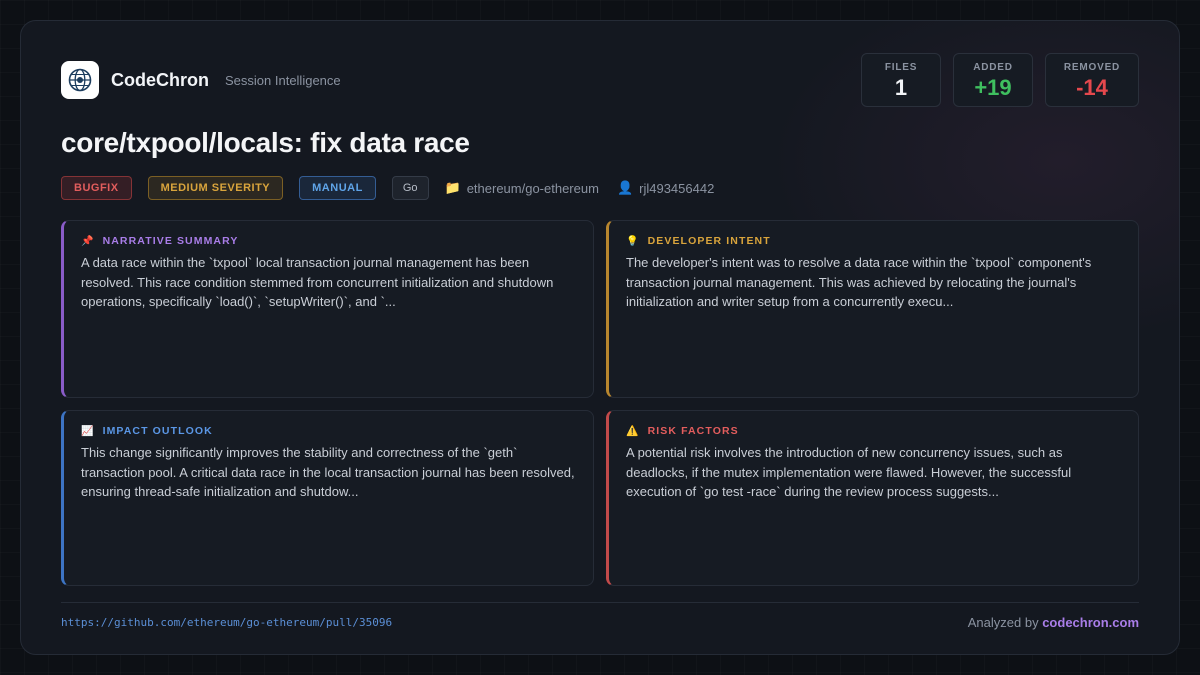 The image size is (1200, 675). I want to click on stat-removed: REMOVED -14, so click(1092, 80).